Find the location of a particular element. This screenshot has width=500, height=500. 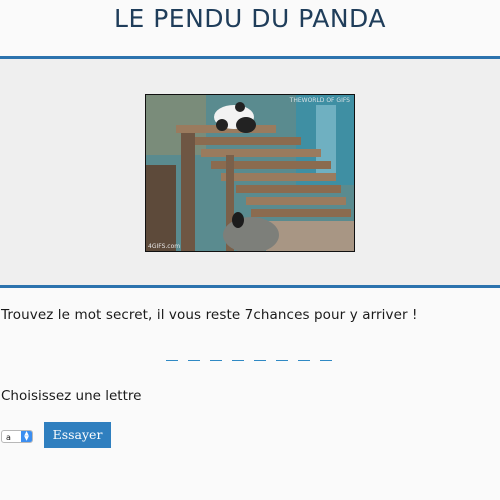

secret-word is located at coordinates (249, 354).